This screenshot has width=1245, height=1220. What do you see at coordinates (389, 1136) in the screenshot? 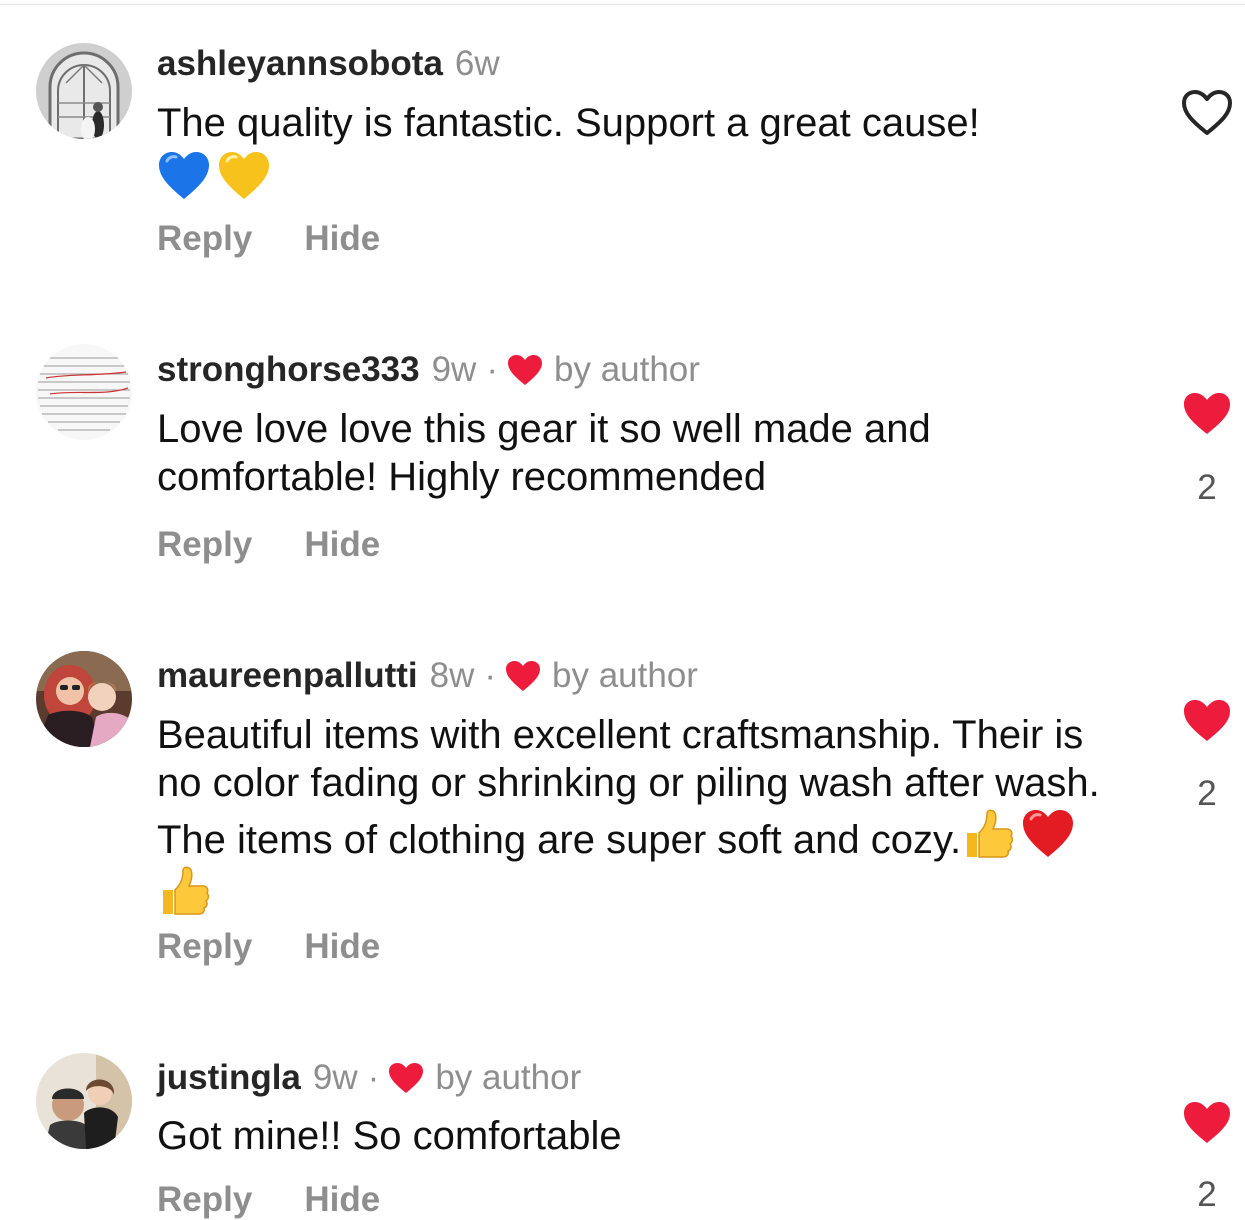
I see `comment-text: Got mine!! So comfortable` at bounding box center [389, 1136].